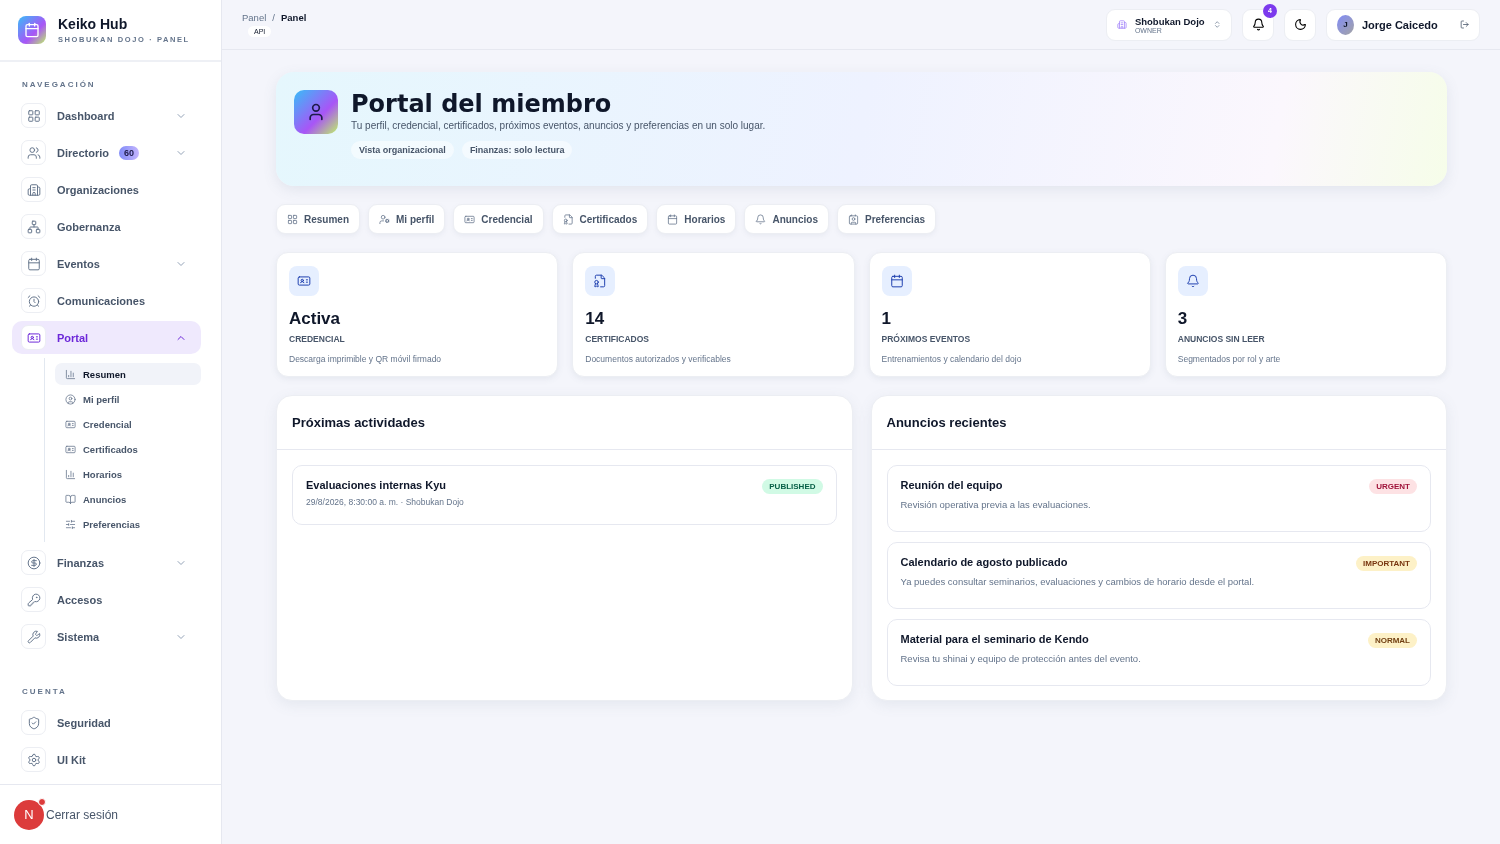 This screenshot has width=1500, height=844. What do you see at coordinates (106, 636) in the screenshot?
I see `nav-item: Sistema` at bounding box center [106, 636].